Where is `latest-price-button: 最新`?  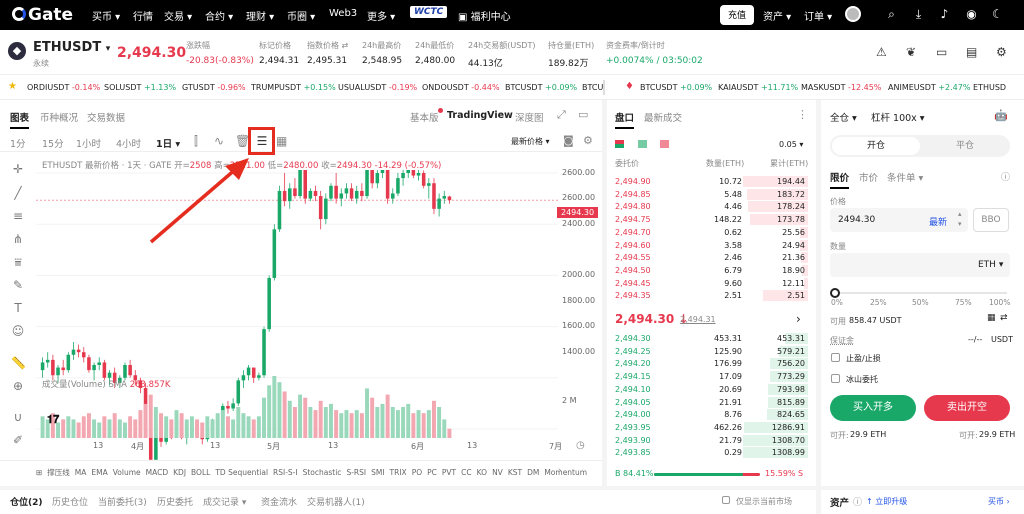
latest-price-button: 最新 is located at coordinates (938, 221).